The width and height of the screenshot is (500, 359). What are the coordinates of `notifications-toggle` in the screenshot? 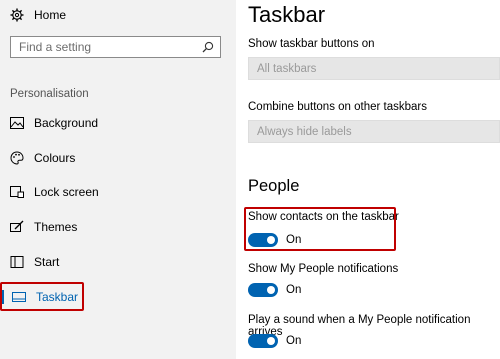 It's located at (263, 290).